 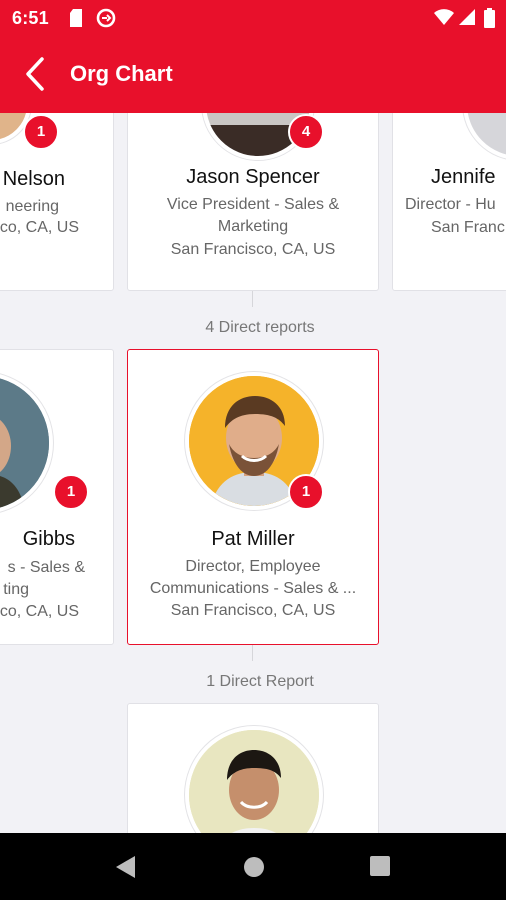 I want to click on wifi-icon, so click(x=444, y=19).